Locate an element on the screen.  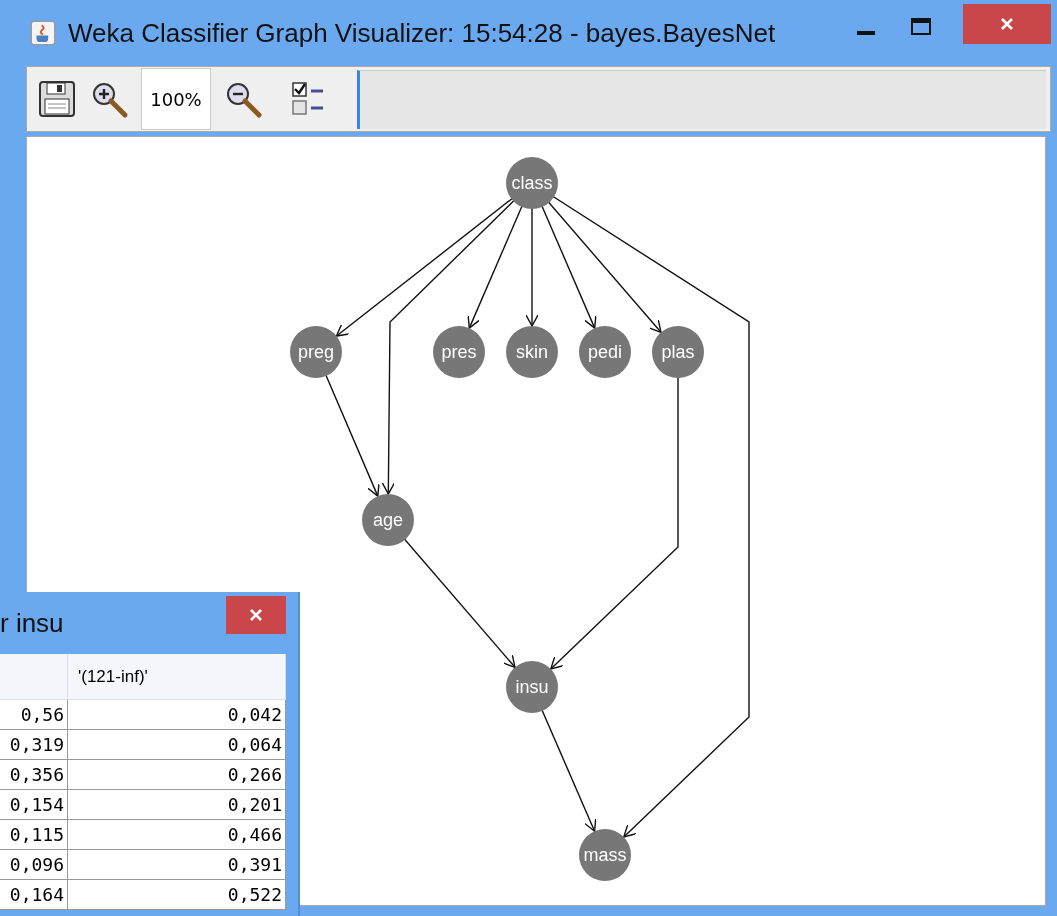
graph-node: skin is located at coordinates (532, 352).